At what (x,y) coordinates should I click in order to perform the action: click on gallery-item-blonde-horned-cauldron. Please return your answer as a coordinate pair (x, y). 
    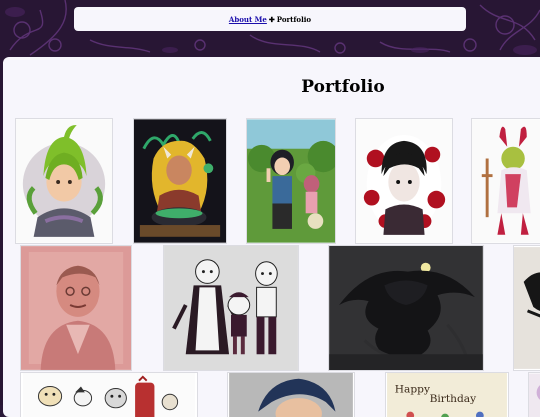
    Looking at the image, I should click on (180, 181).